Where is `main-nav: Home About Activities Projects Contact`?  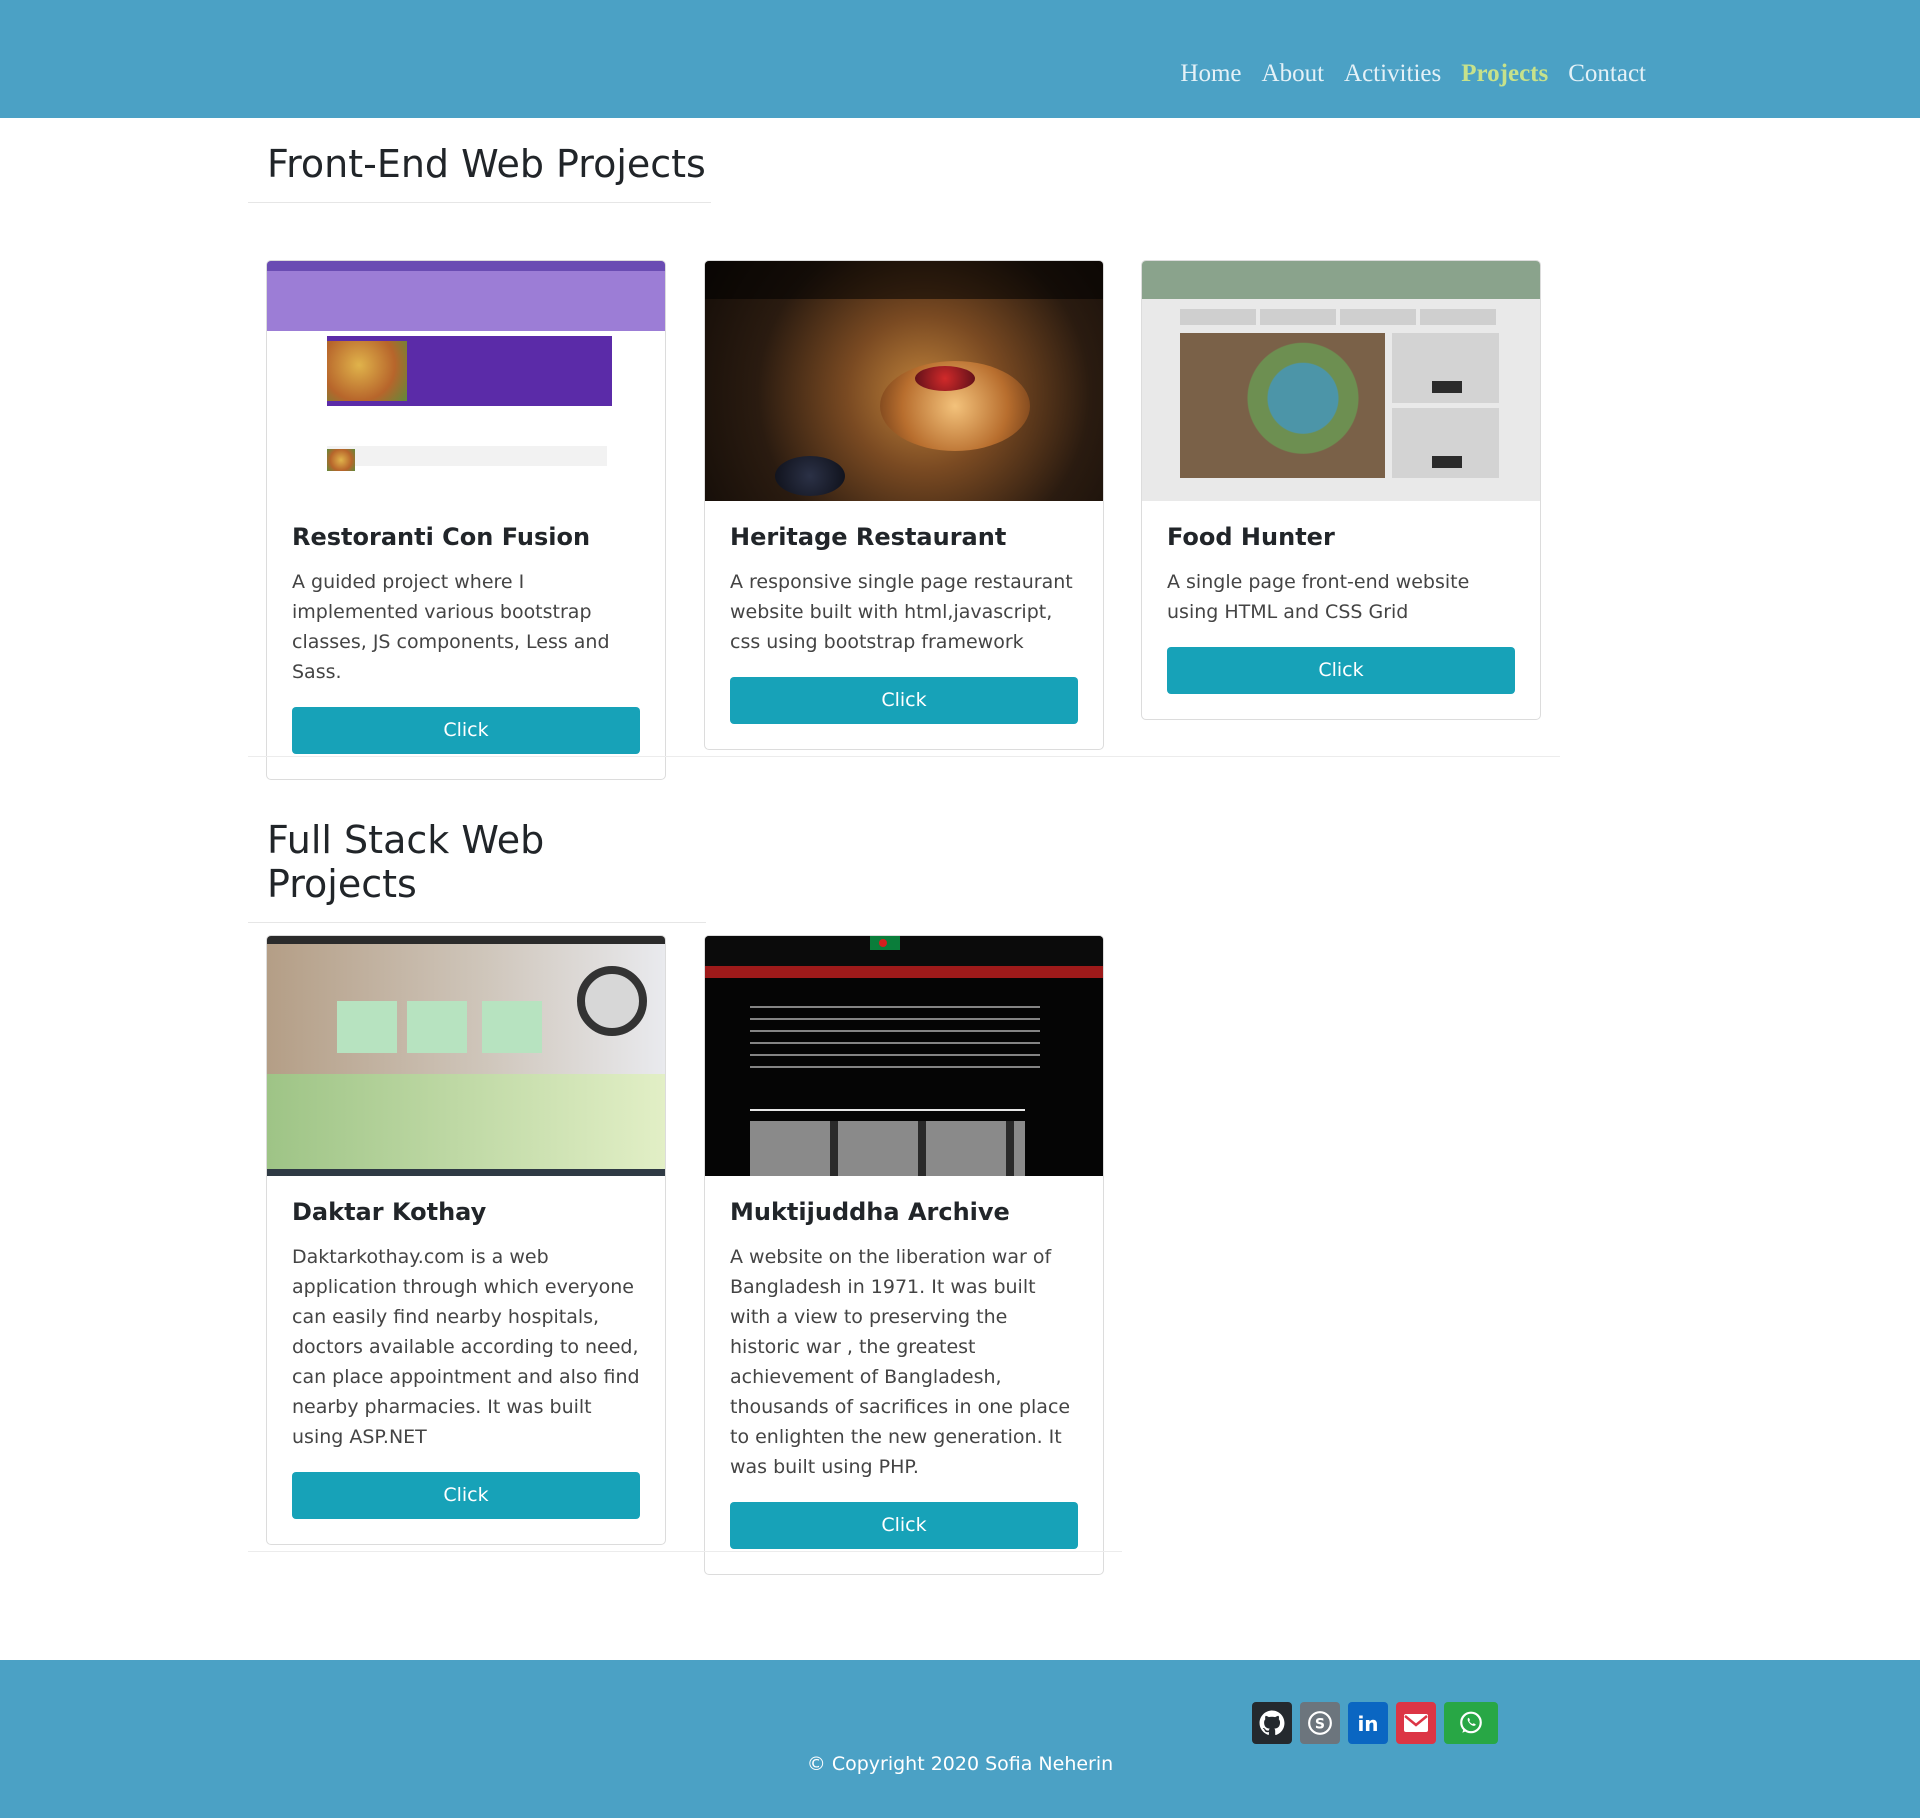
main-nav: Home About Activities Projects Contact is located at coordinates (1413, 74).